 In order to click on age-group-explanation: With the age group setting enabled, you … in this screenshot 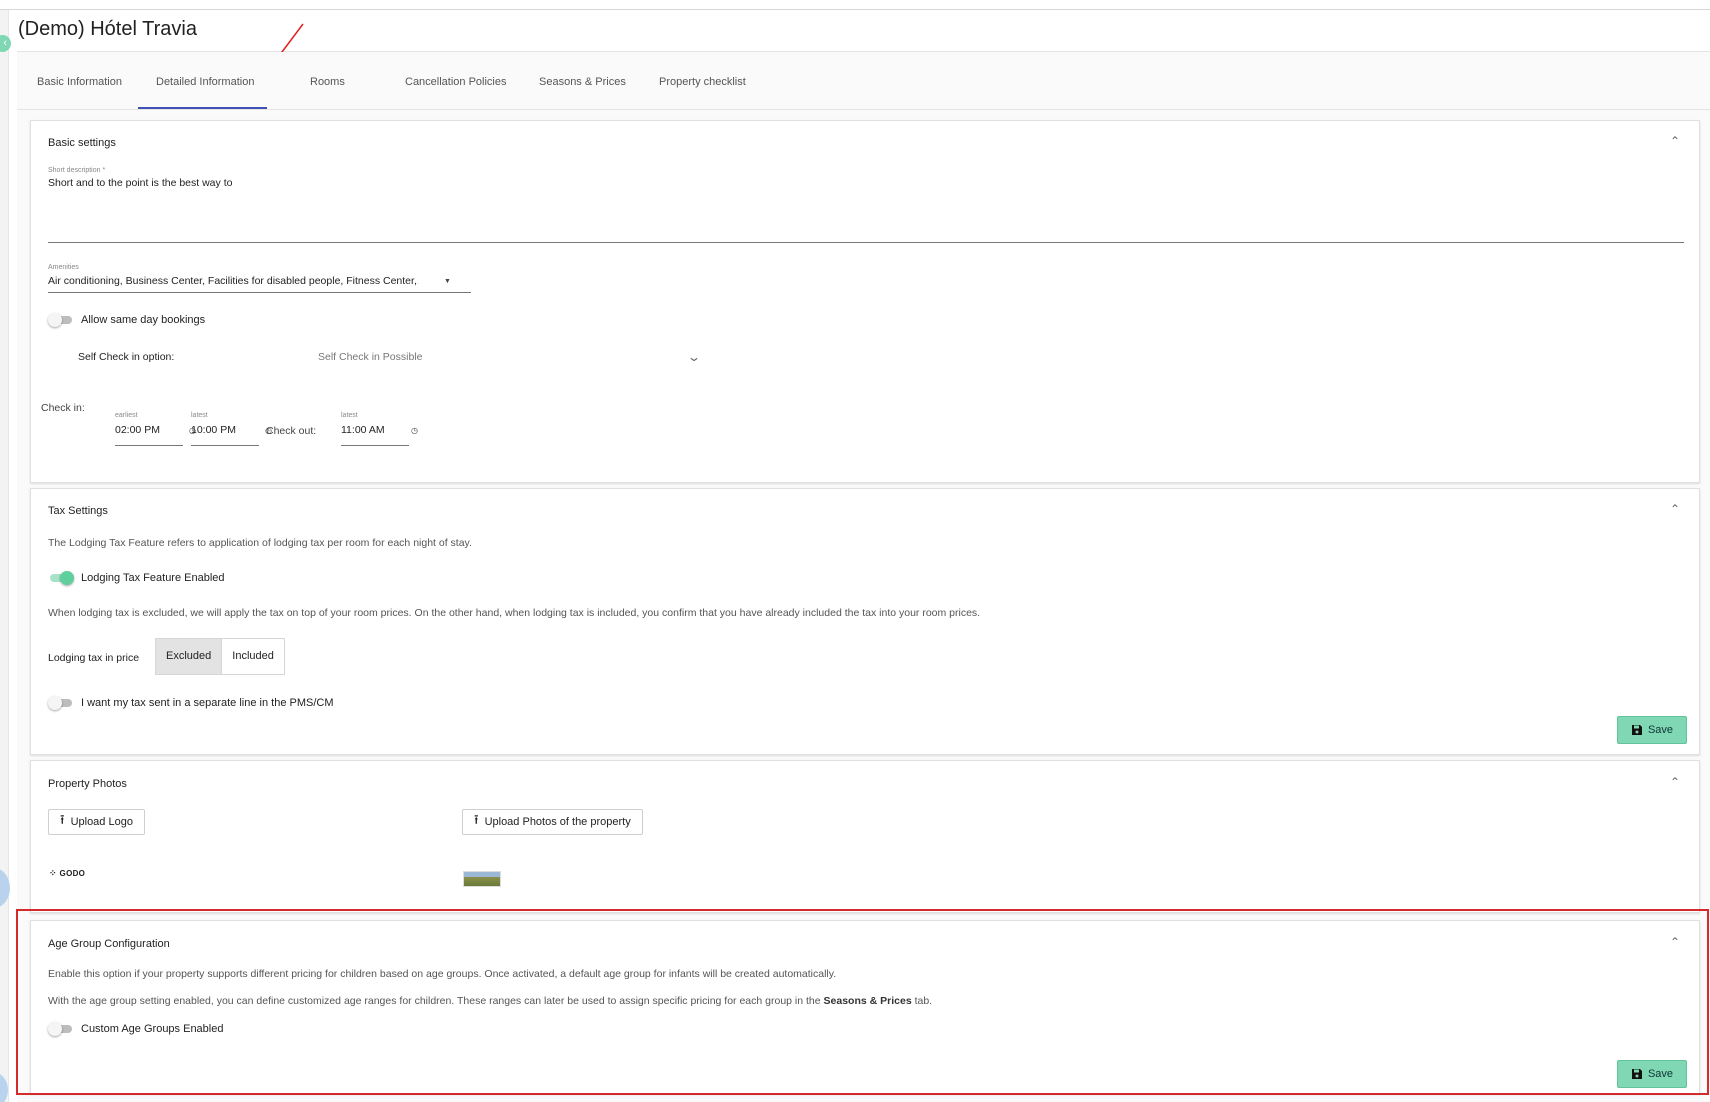, I will do `click(490, 1001)`.